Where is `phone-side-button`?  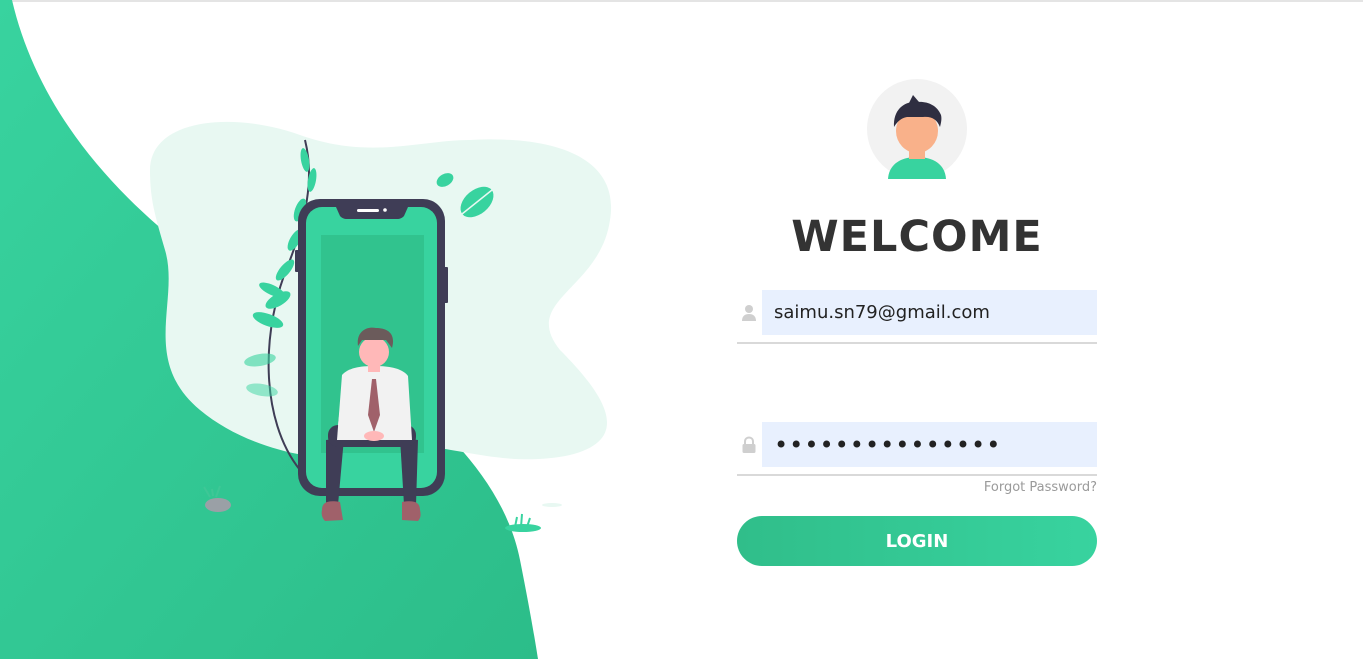 phone-side-button is located at coordinates (446, 285).